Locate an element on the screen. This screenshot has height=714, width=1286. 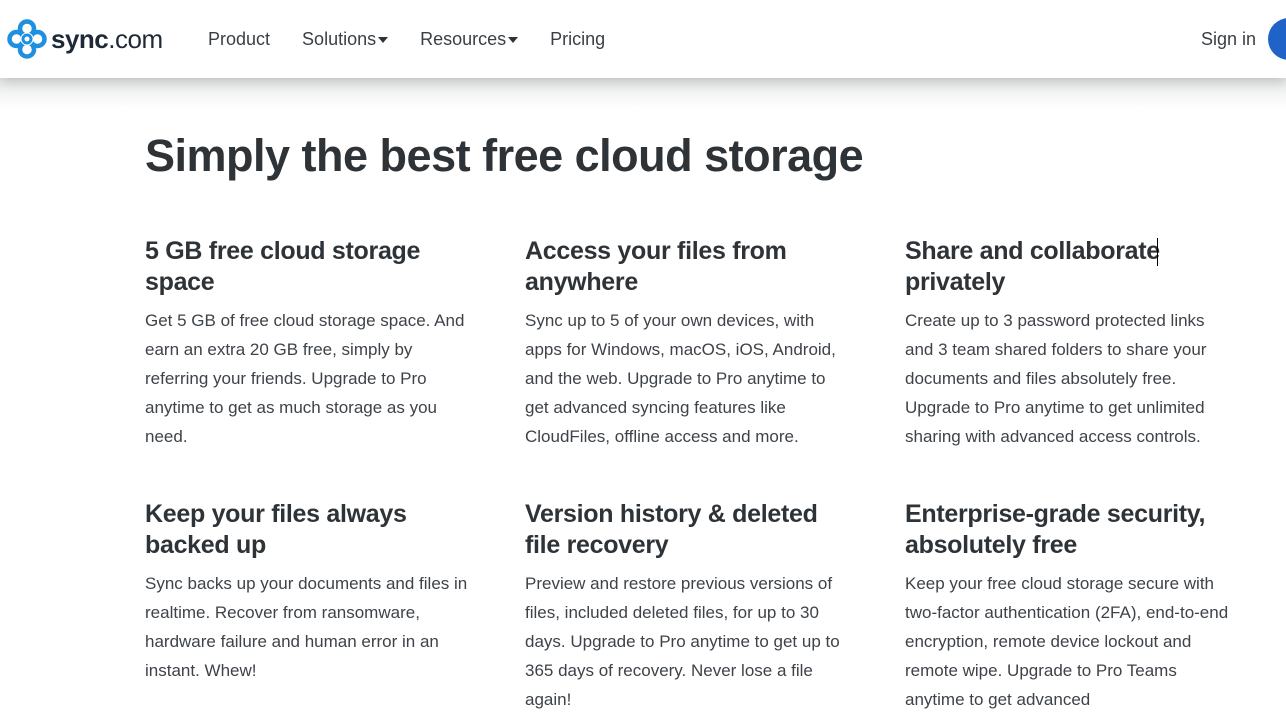
sync-cloud-logo-icon is located at coordinates (27, 39).